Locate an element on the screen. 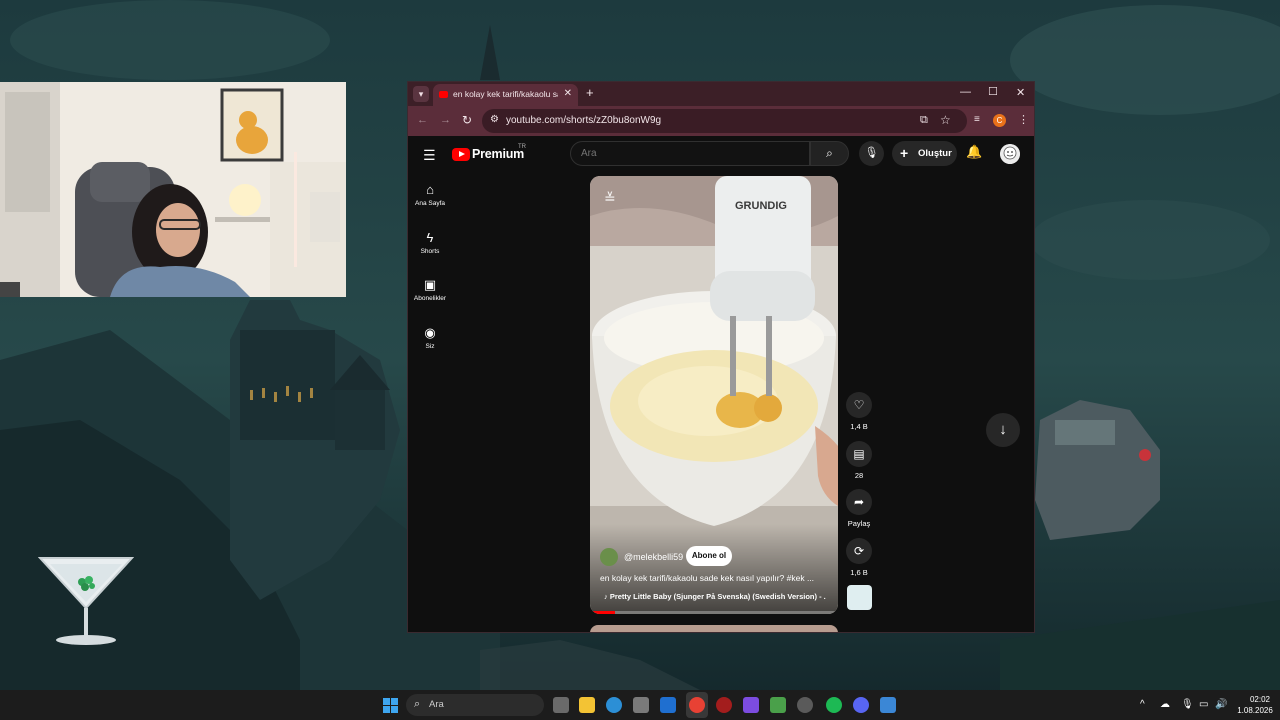  search-button: ⌕ is located at coordinates (829, 153).